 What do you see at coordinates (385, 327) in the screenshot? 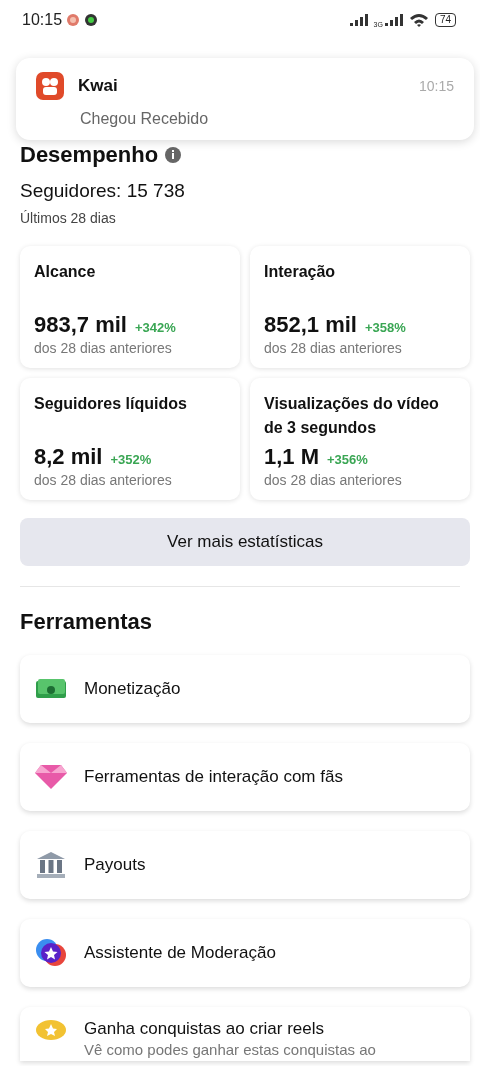
I see `stat-change: +358%` at bounding box center [385, 327].